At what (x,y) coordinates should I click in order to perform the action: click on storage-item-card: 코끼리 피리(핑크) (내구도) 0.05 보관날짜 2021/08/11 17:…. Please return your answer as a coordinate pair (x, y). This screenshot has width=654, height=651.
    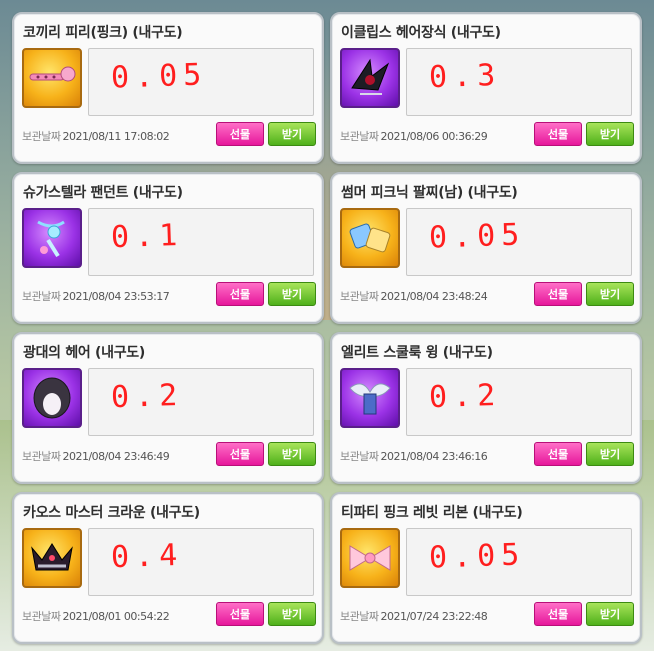
    Looking at the image, I should click on (168, 88).